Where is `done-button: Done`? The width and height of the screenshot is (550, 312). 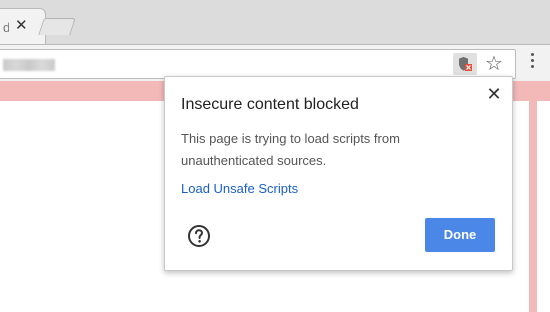
done-button: Done is located at coordinates (460, 235).